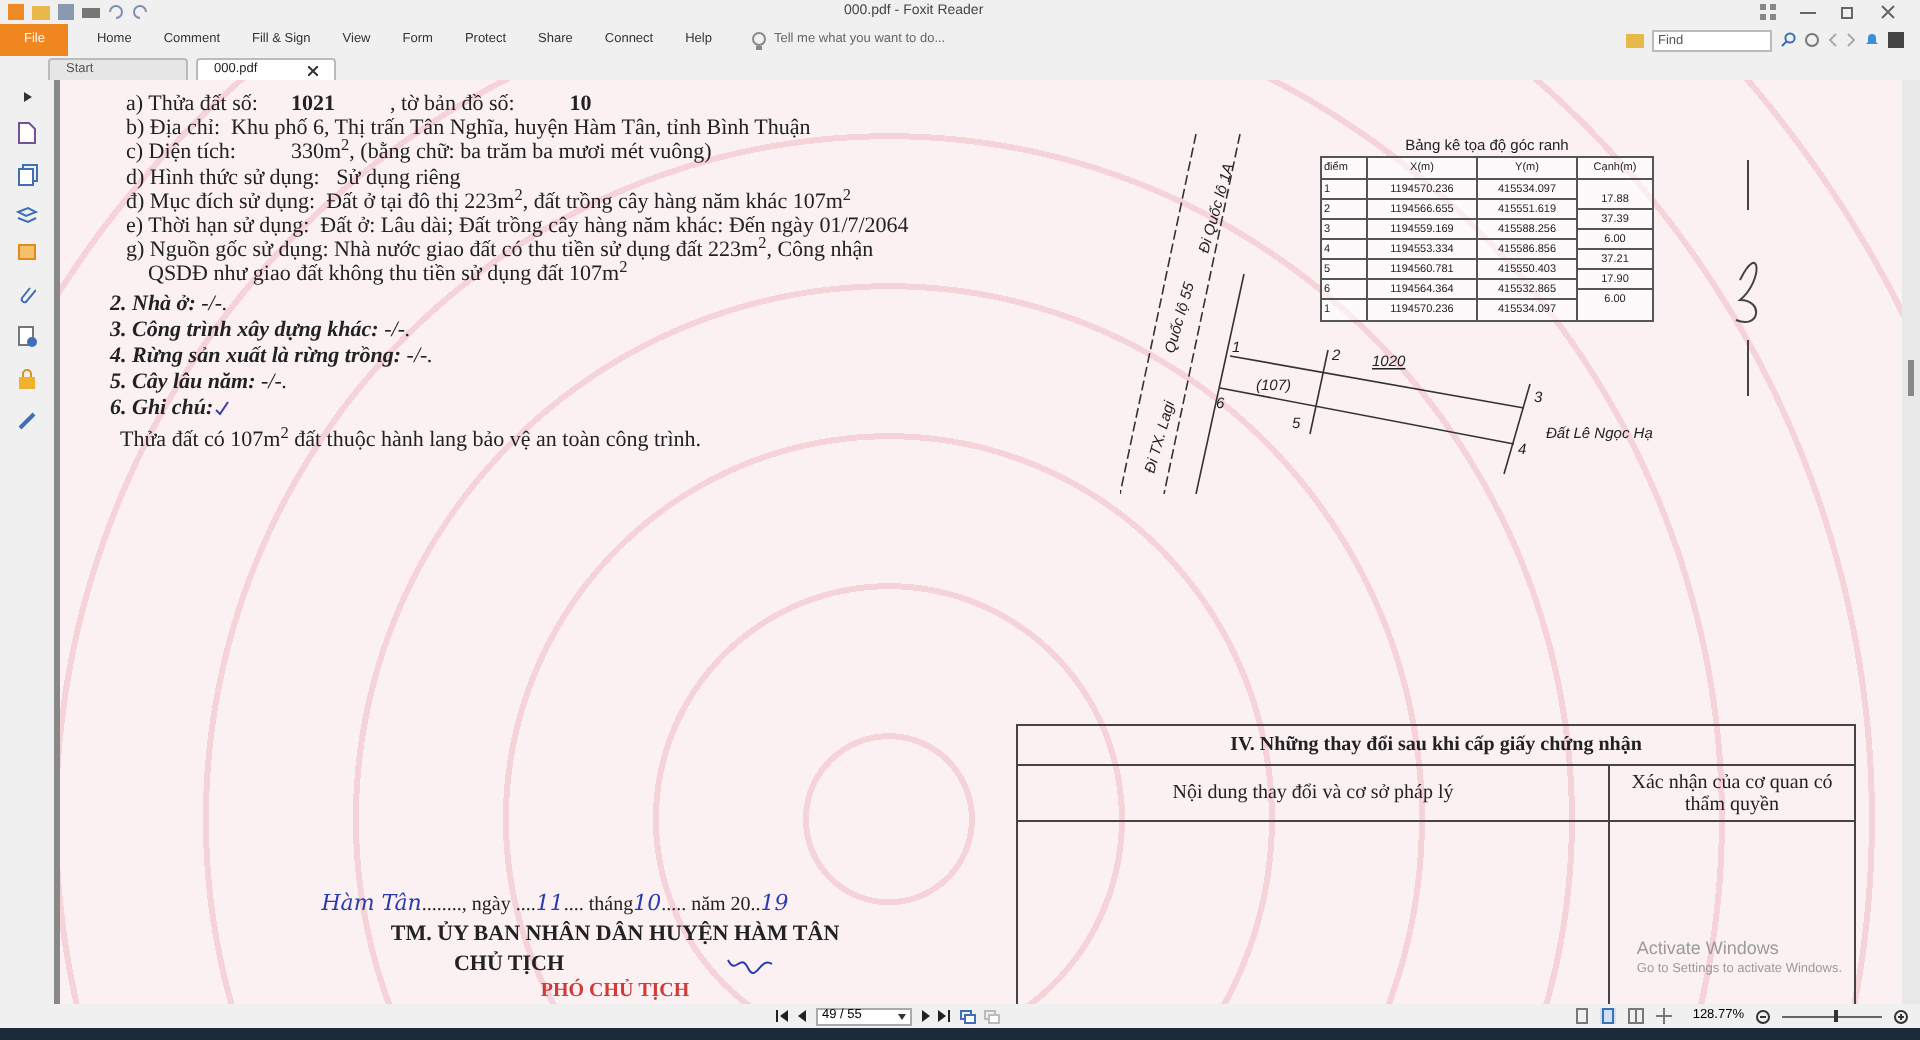 Image resolution: width=1920 pixels, height=1040 pixels. Describe the element at coordinates (199, 382) in the screenshot. I see `section-heading: 5. Cây lâu năm: -/-.` at that location.